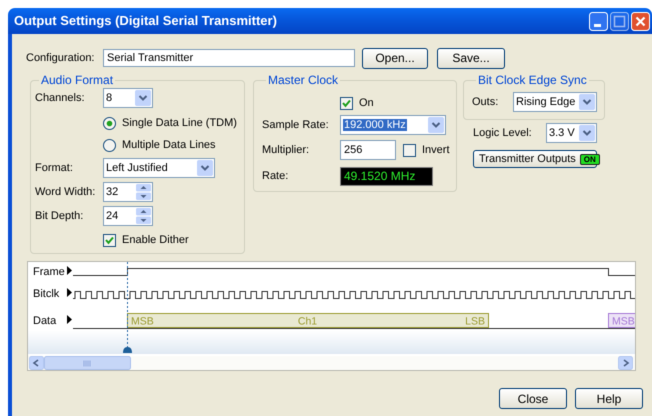 The width and height of the screenshot is (652, 416). What do you see at coordinates (229, 58) in the screenshot?
I see `configuration-field: Serial Transmitter` at bounding box center [229, 58].